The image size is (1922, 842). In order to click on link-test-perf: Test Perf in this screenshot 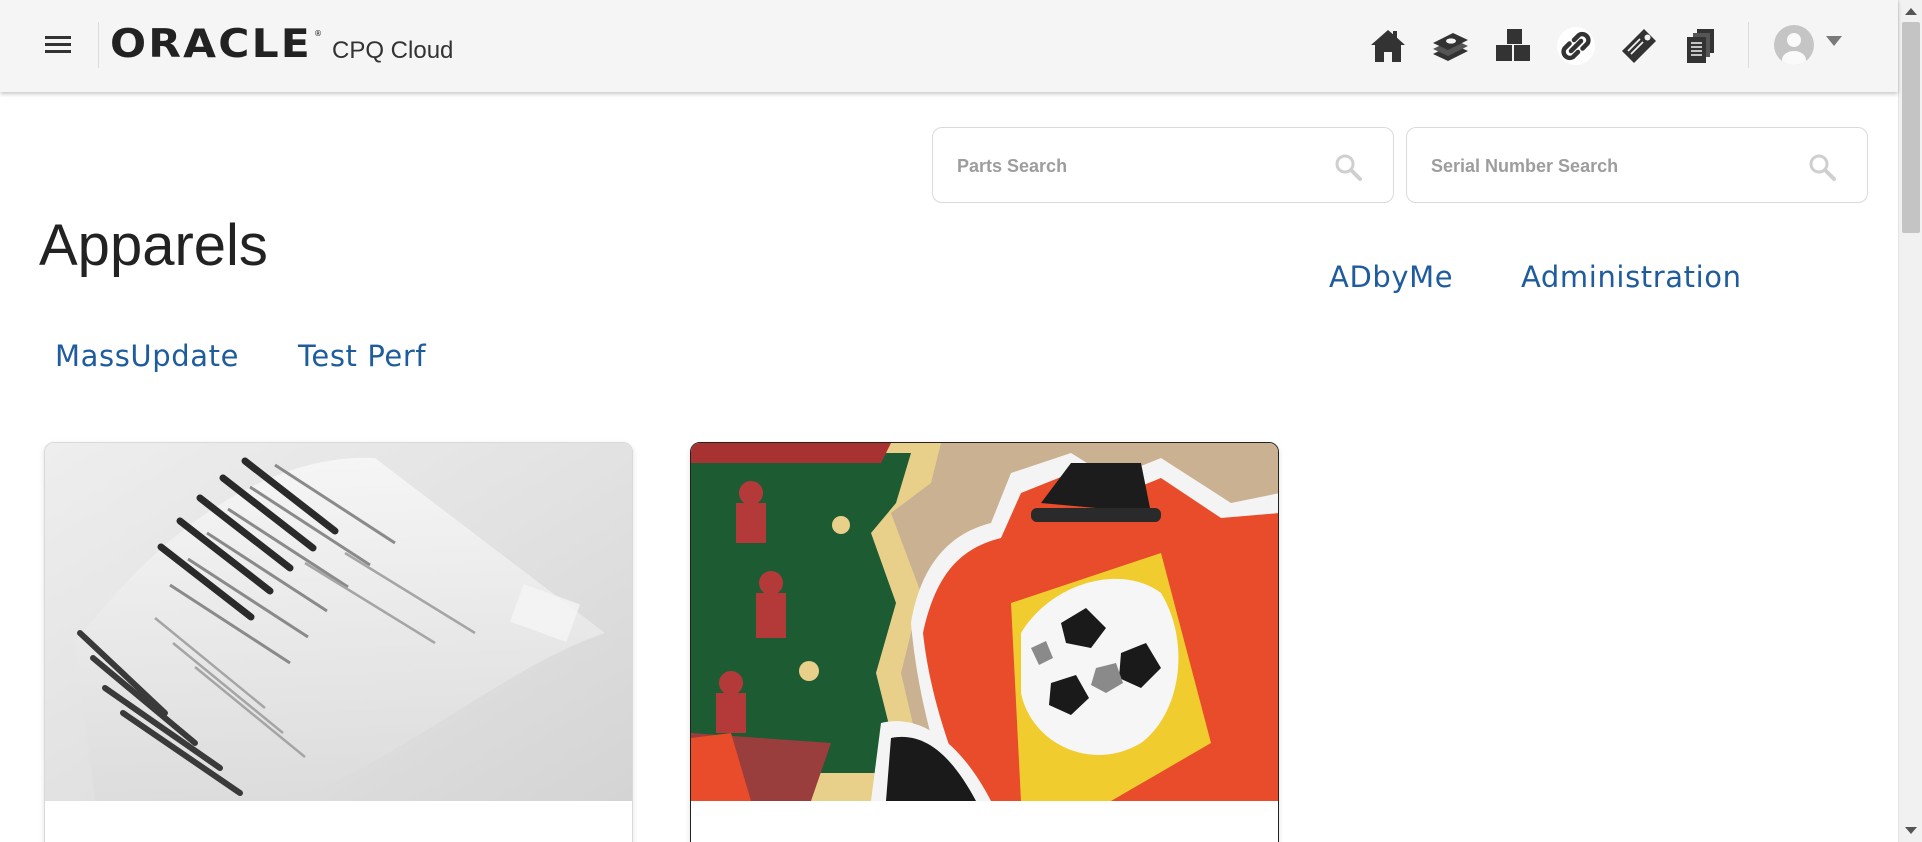, I will do `click(362, 356)`.